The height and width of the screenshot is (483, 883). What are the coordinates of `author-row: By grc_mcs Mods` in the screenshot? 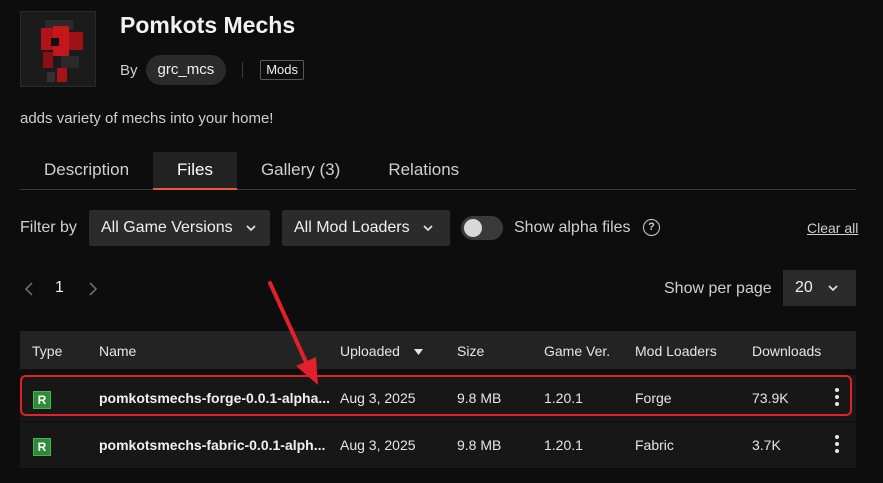 It's located at (212, 70).